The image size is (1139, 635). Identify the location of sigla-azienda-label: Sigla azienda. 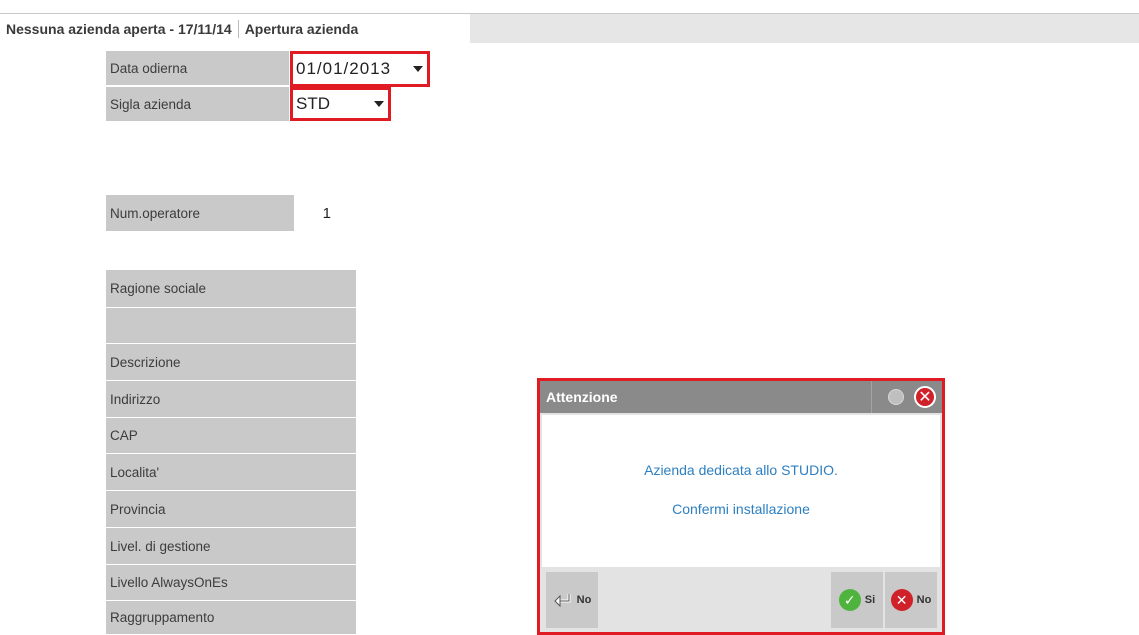
(197, 104).